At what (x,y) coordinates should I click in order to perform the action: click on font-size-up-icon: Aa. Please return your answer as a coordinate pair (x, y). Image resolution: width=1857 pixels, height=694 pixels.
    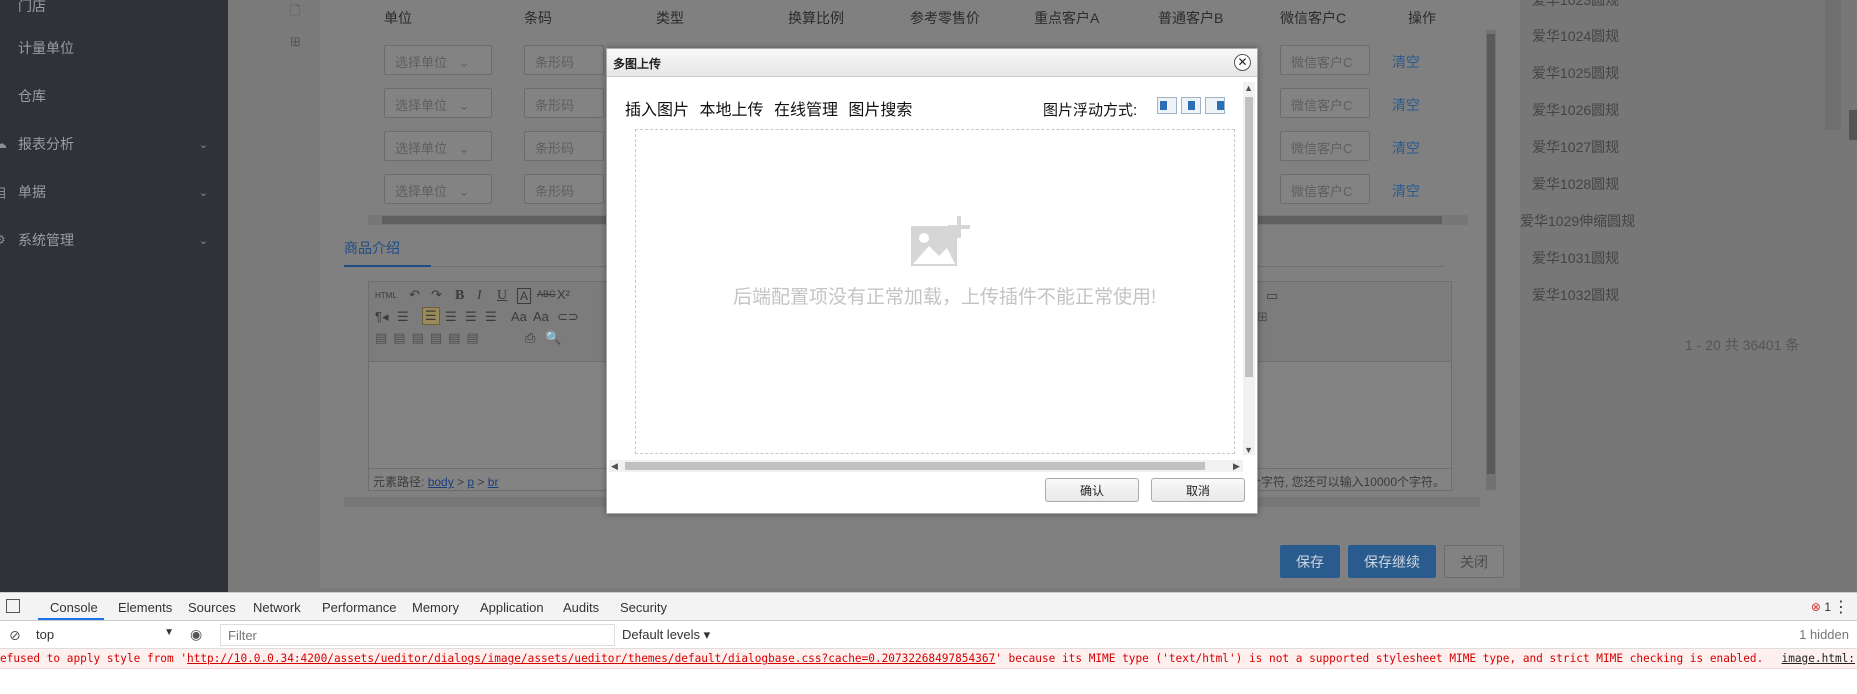
    Looking at the image, I should click on (519, 316).